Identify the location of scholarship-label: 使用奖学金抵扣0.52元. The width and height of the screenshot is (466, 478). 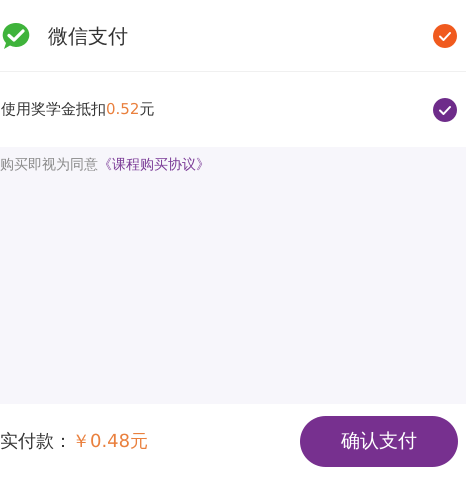
(77, 109).